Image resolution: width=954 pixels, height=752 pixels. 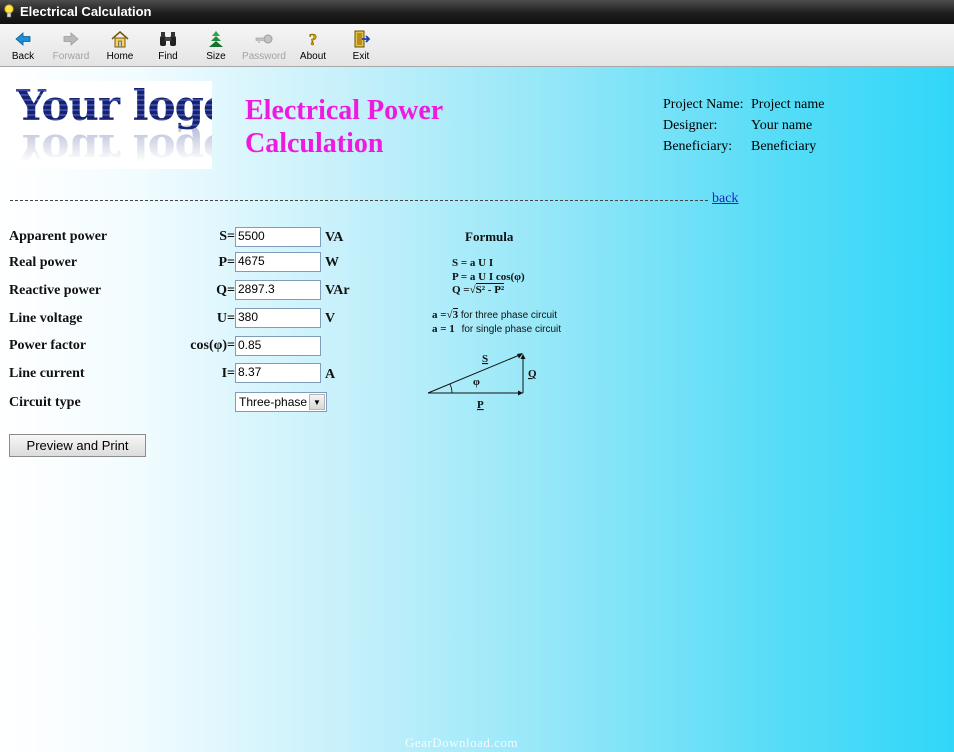 What do you see at coordinates (480, 405) in the screenshot?
I see `triangle-p-label: P` at bounding box center [480, 405].